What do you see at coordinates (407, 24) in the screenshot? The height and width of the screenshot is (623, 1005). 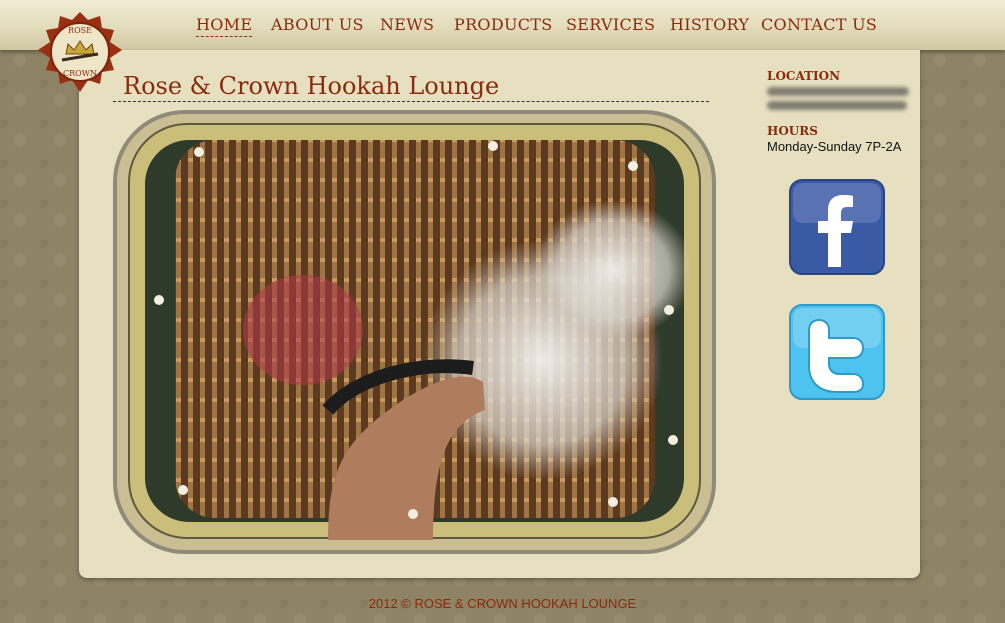 I see `nav-news: NEWS` at bounding box center [407, 24].